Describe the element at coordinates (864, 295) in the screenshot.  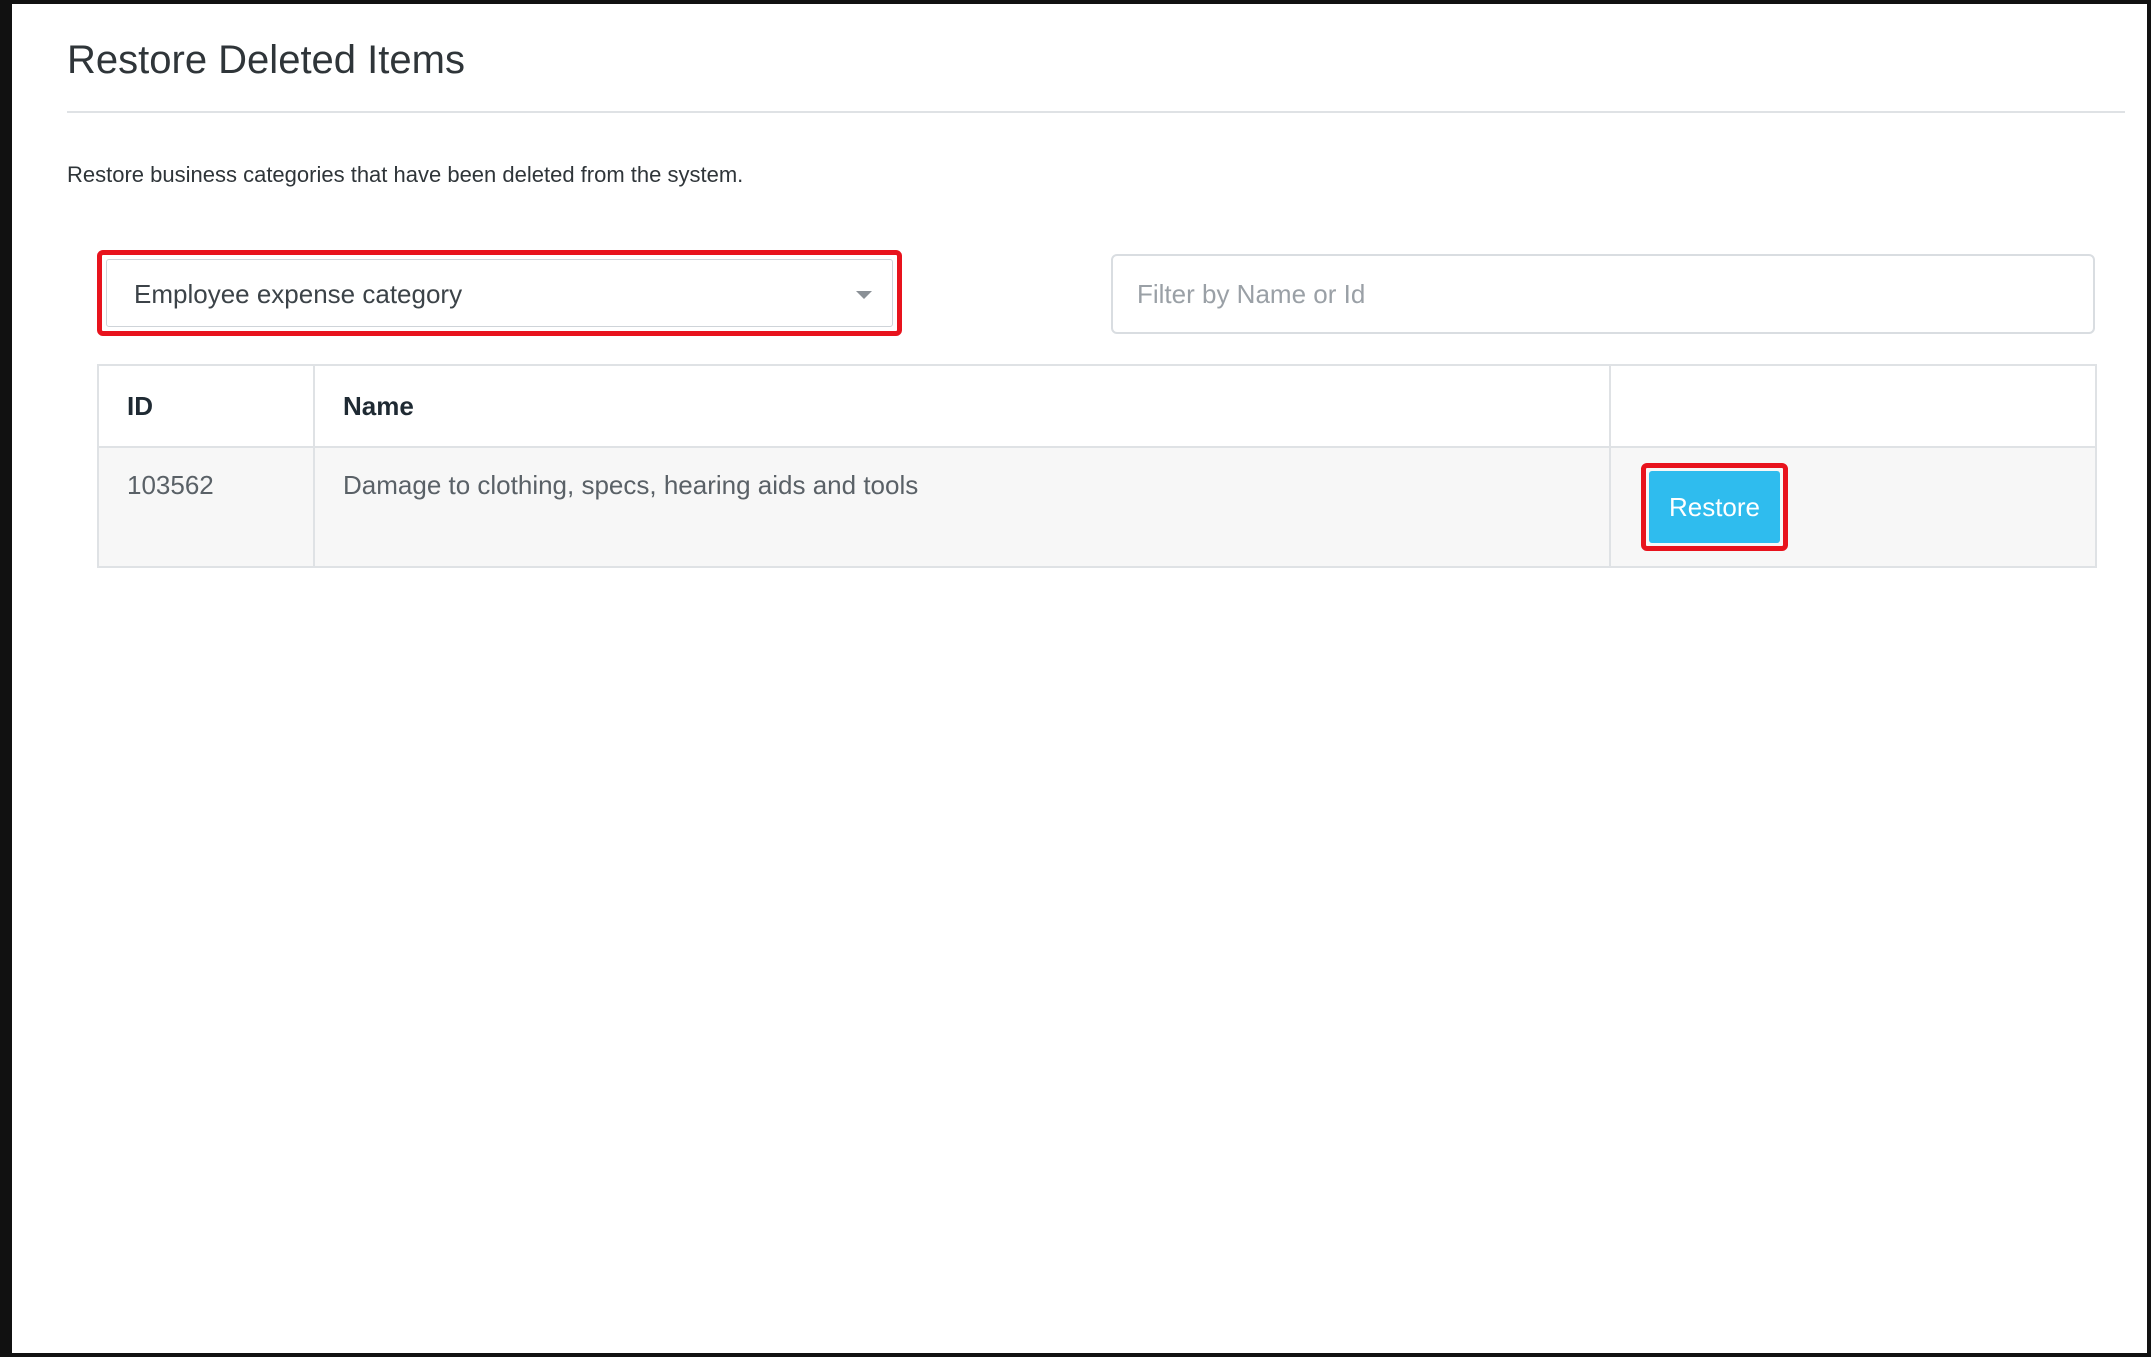
I see `chevron-down-icon` at that location.